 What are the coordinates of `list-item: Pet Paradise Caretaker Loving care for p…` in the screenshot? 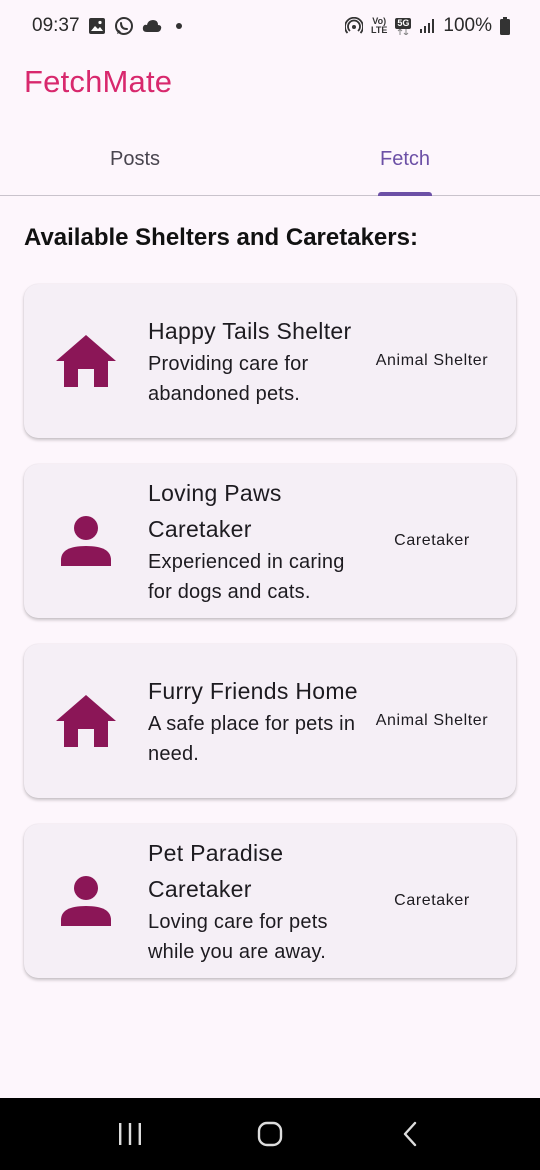 It's located at (270, 901).